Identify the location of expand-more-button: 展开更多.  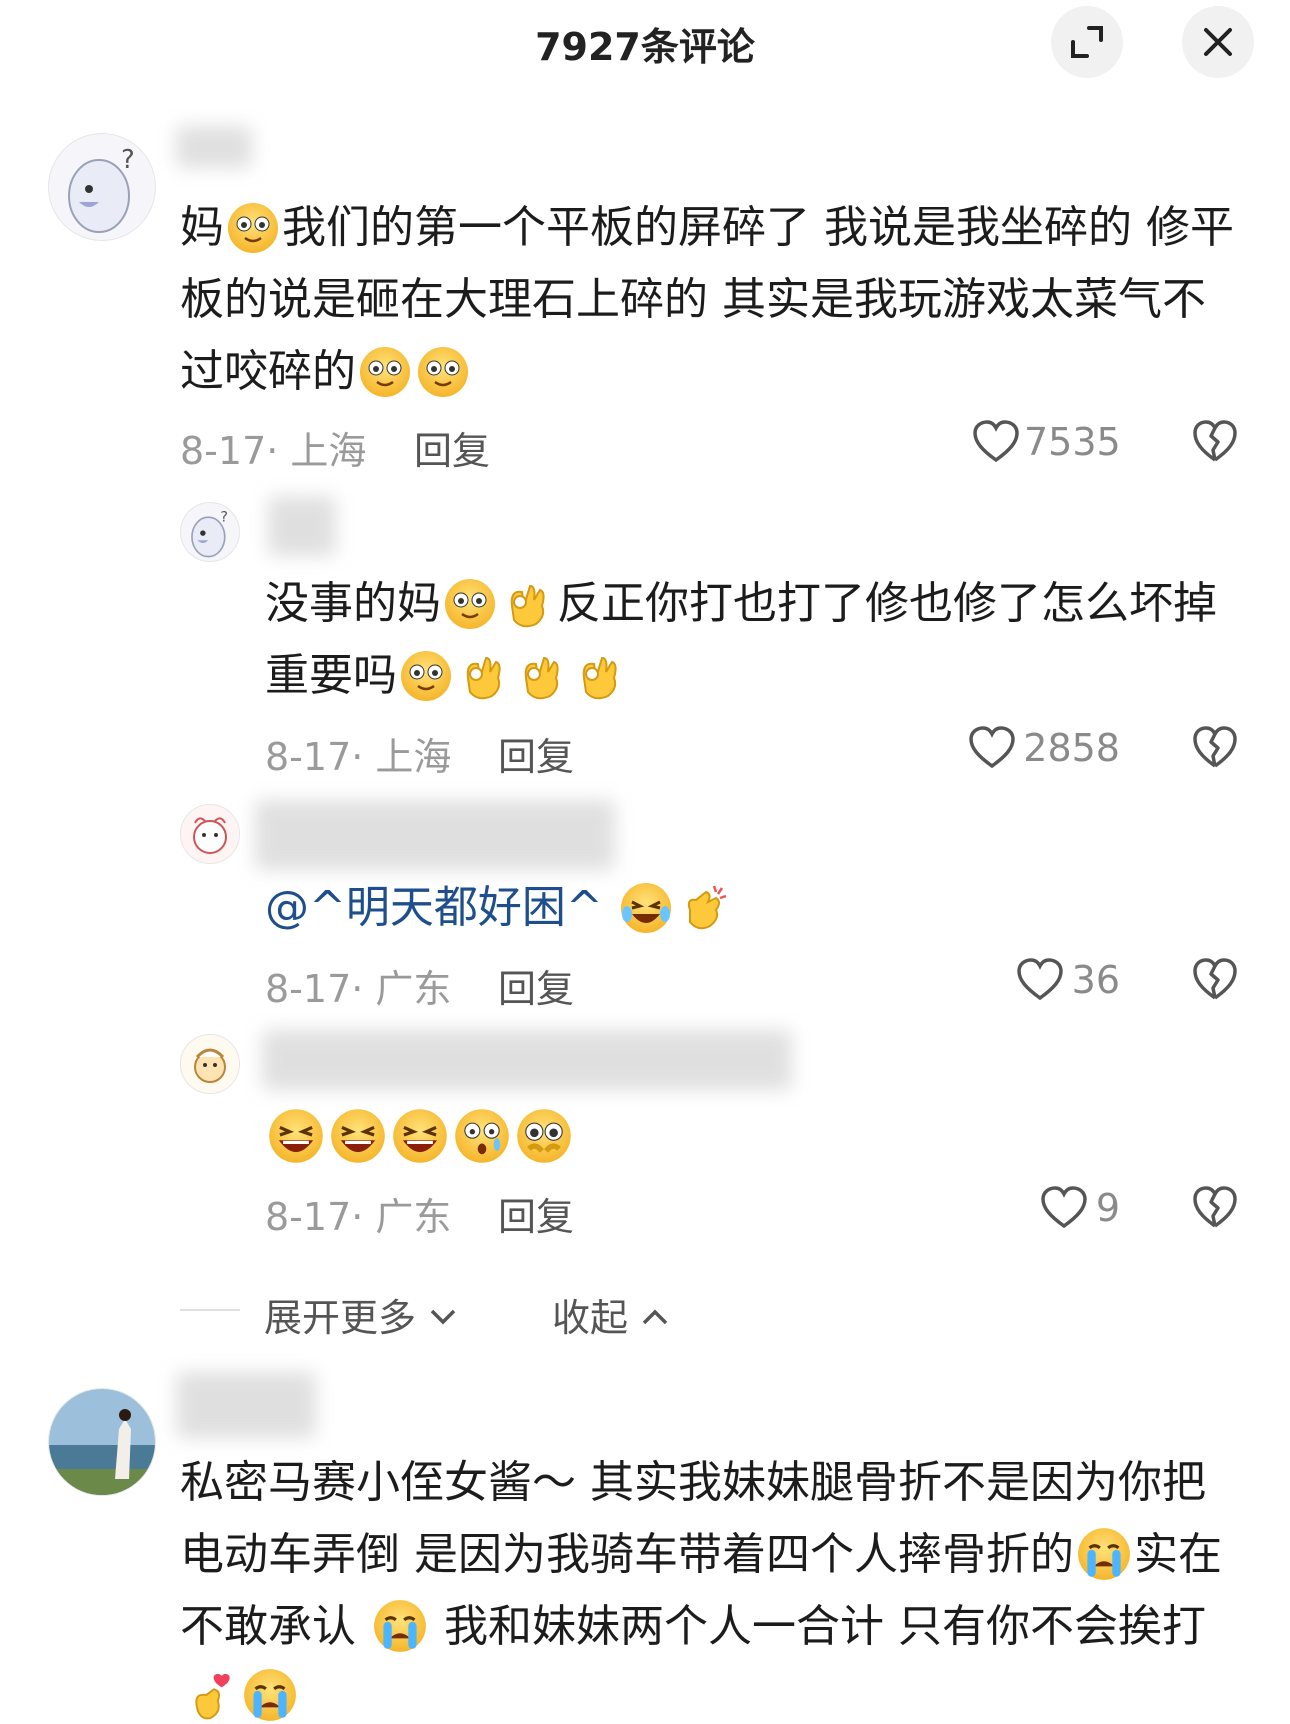
(361, 1314).